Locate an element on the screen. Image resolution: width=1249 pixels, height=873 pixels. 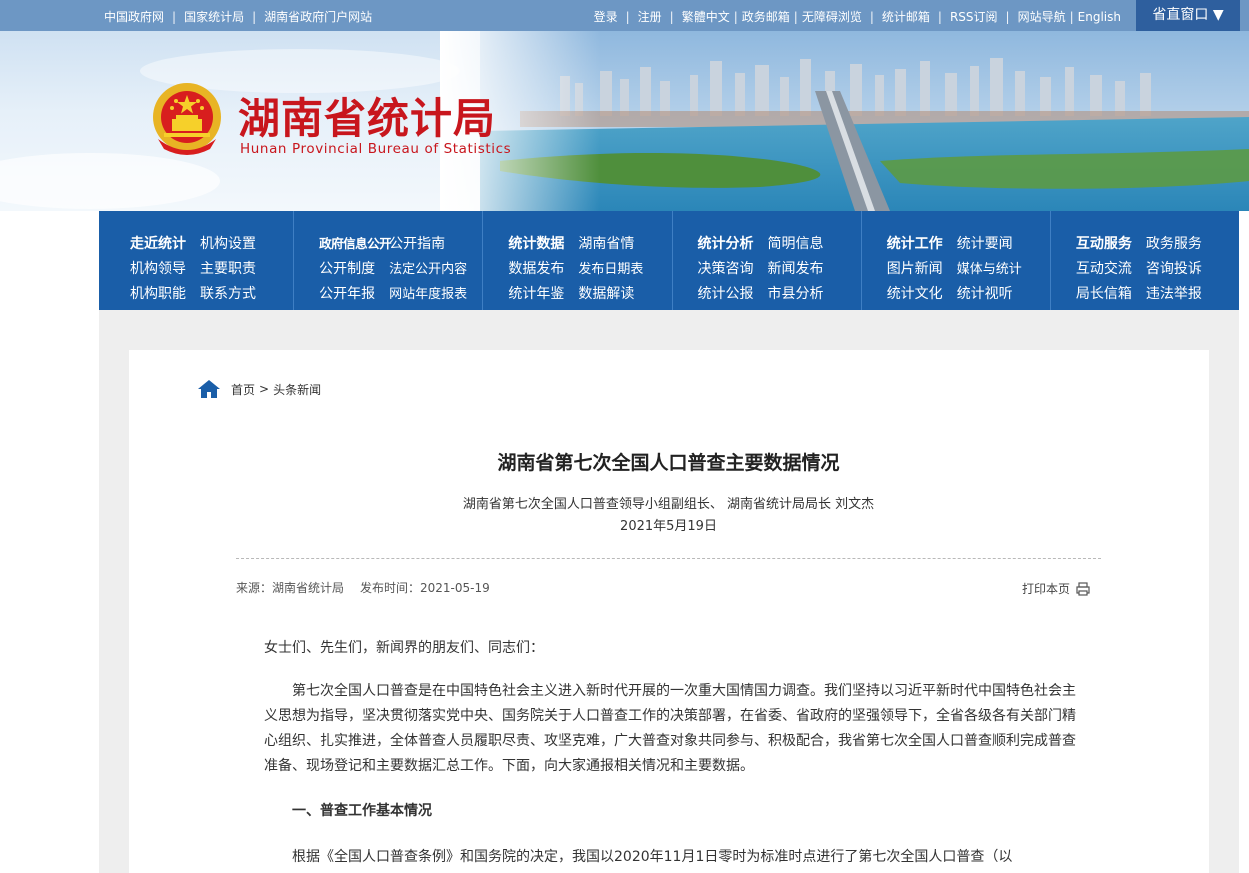
nav-group-statistical-data: 统计数据 湖南省情 数据发布 发布日期表 统计年鉴 数据解读 is located at coordinates (578, 260).